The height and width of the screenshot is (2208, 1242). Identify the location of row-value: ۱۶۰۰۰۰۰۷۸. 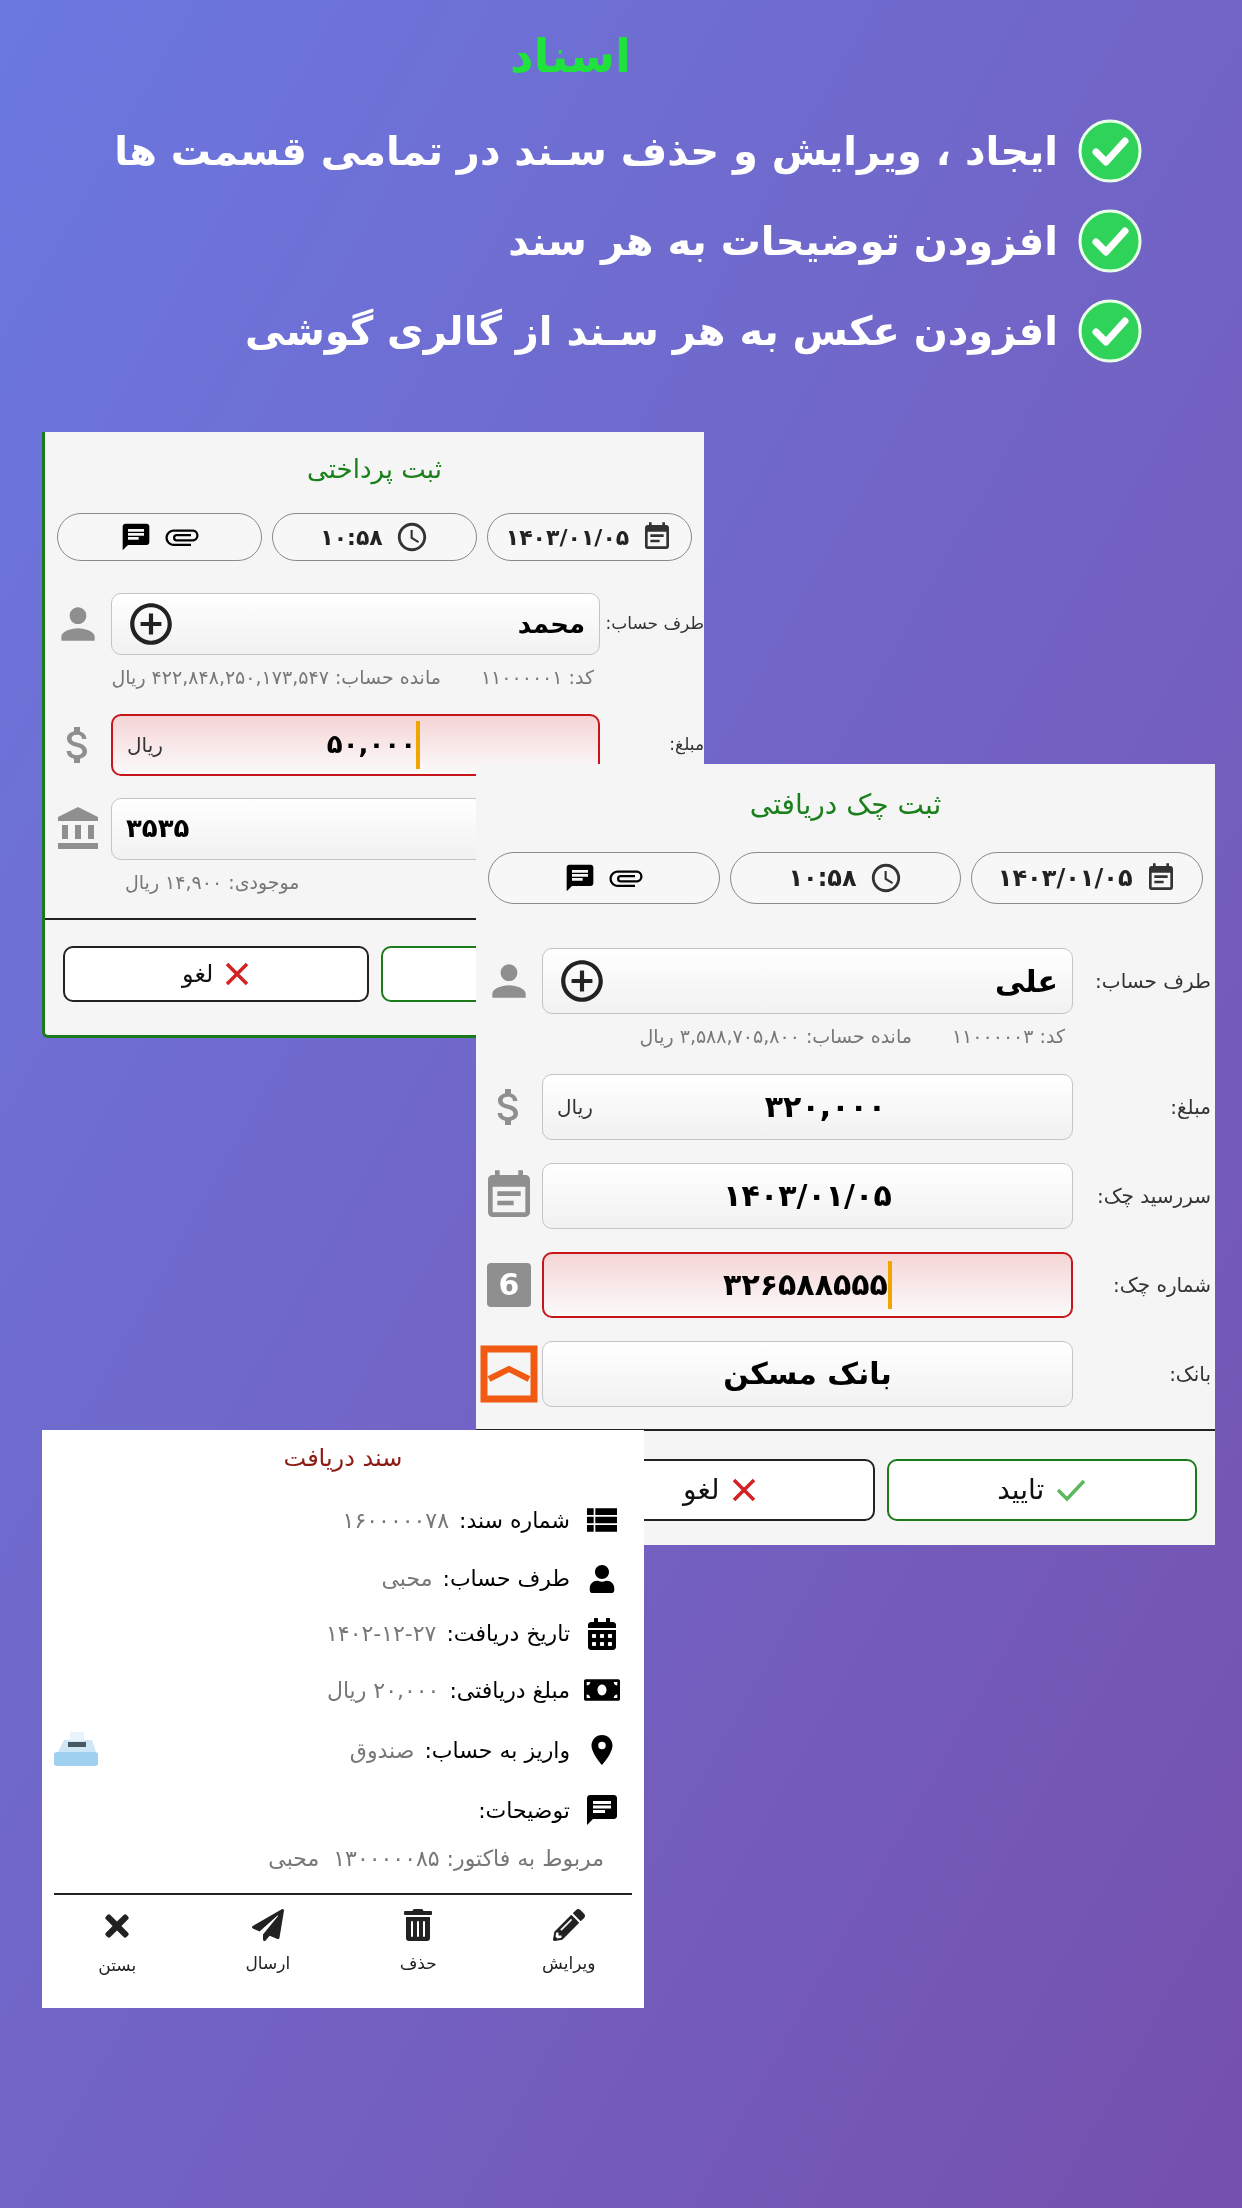
(395, 1520).